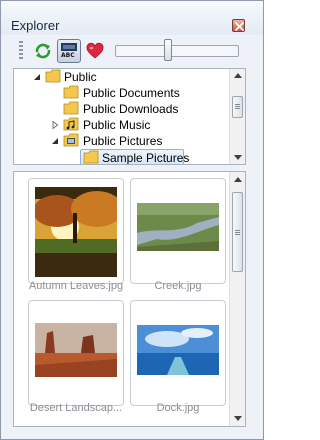  What do you see at coordinates (55, 125) in the screenshot?
I see `collapsed-arrow-icon` at bounding box center [55, 125].